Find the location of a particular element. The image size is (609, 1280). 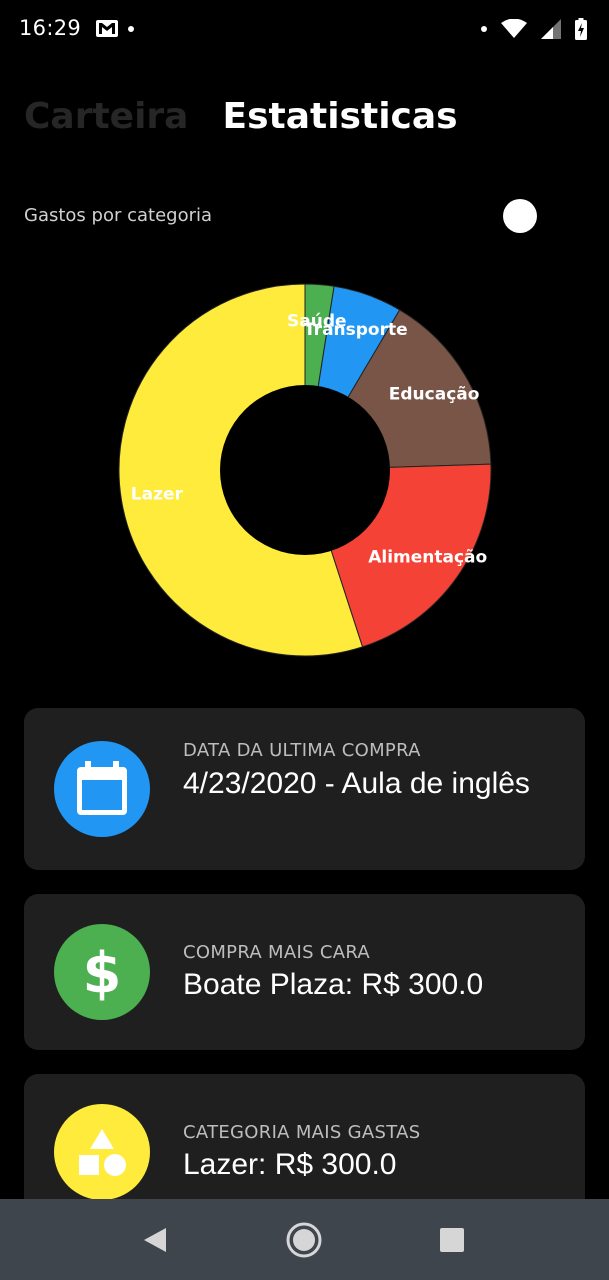

gmail-icon is located at coordinates (107, 28).